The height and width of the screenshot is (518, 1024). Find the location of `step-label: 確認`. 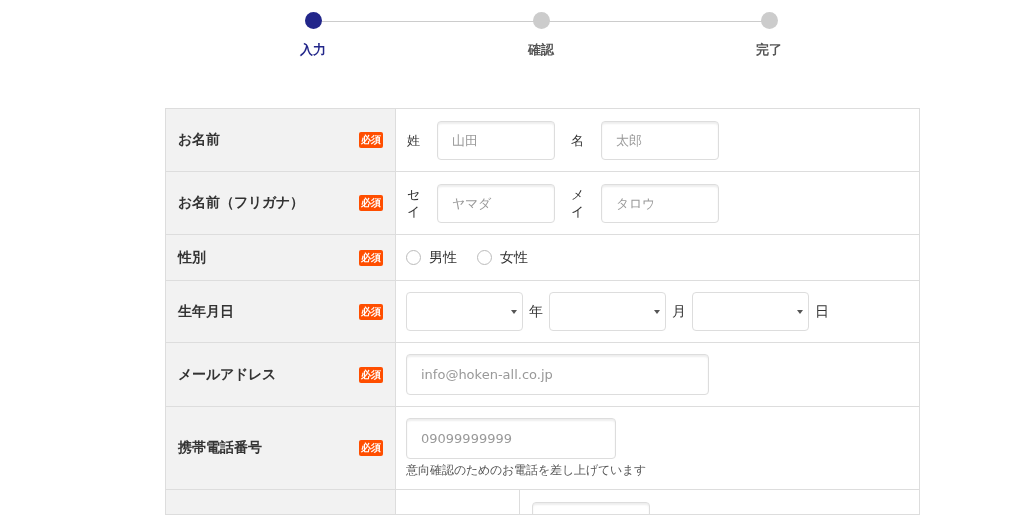

step-label: 確認 is located at coordinates (541, 50).